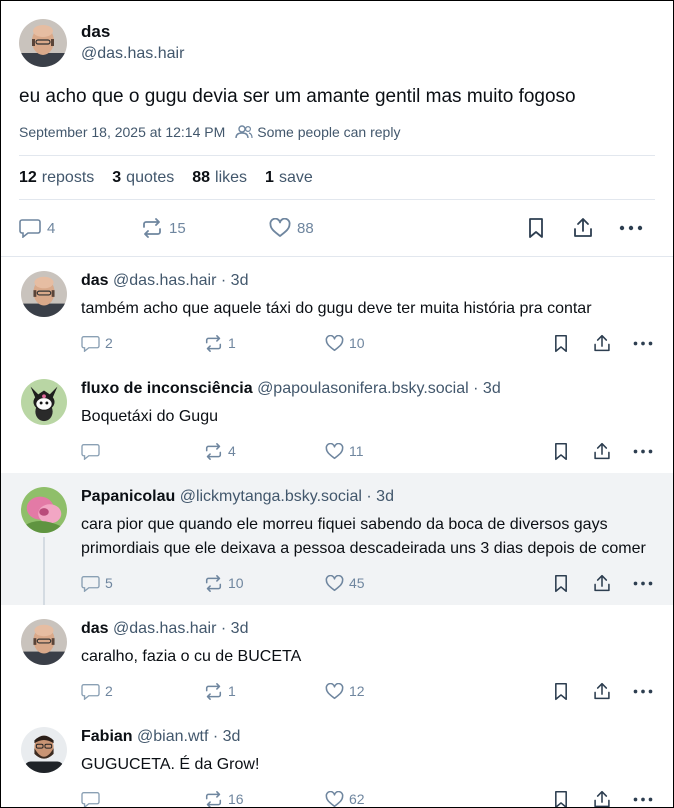  I want to click on reply-button: 4, so click(80, 228).